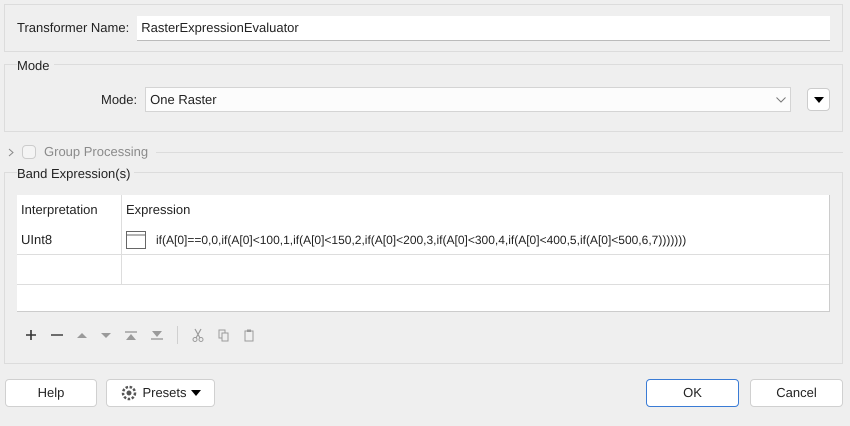  I want to click on table-cell-text: if(A[0]==0,0,if(A[0]<100,1,if(A[0]<150,2,if(A[0]<200,3,if(A[0]<300,4,if(A[0]<400,5,if(A[0]<500,6,7))))))), so click(421, 240).